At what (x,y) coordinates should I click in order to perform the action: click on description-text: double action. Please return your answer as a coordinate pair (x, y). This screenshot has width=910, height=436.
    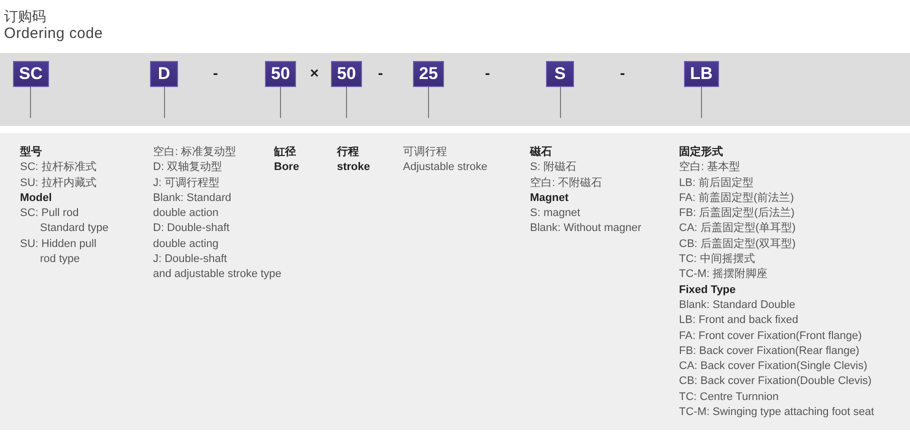
    Looking at the image, I should click on (185, 214).